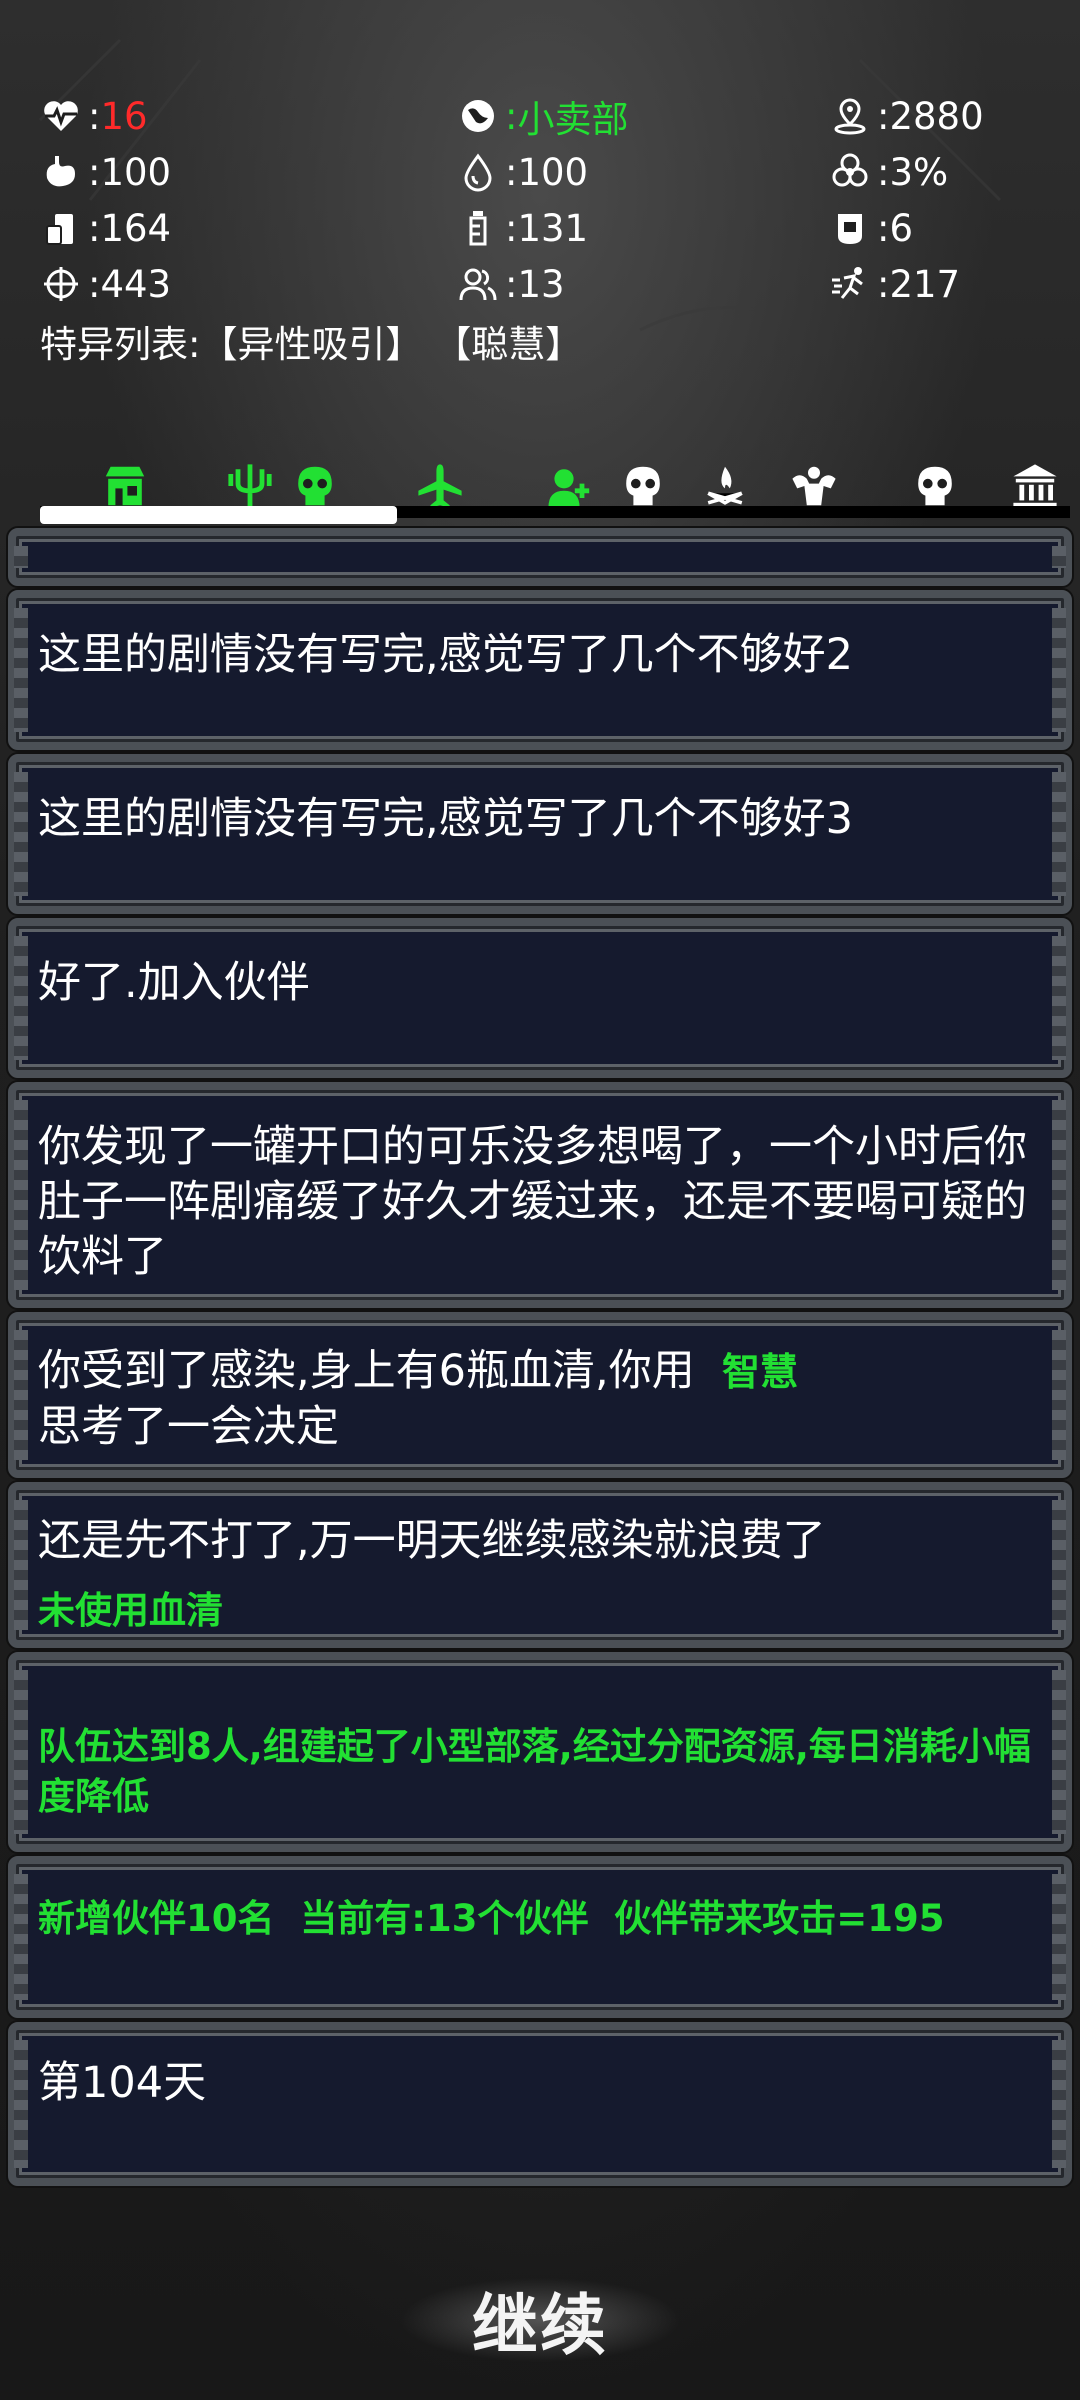 The height and width of the screenshot is (2400, 1080). What do you see at coordinates (61, 228) in the screenshot?
I see `food-can-icon` at bounding box center [61, 228].